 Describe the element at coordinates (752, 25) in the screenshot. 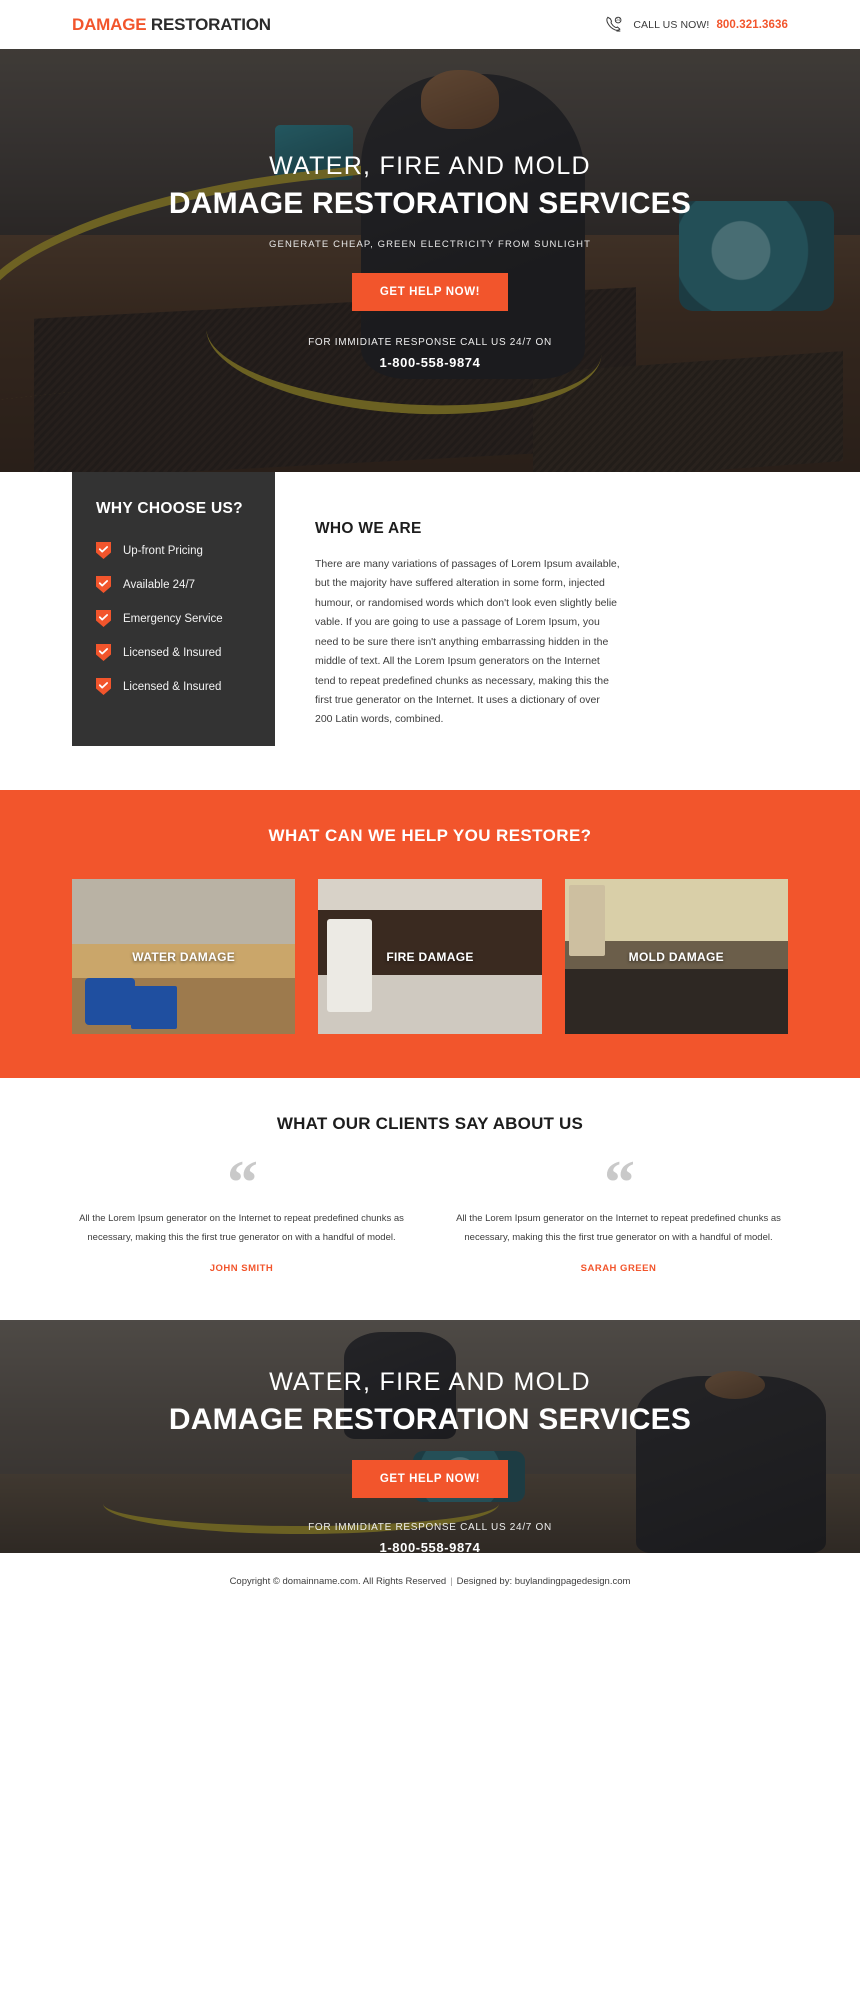

I see `header-phone-number: 800.321.3636` at that location.